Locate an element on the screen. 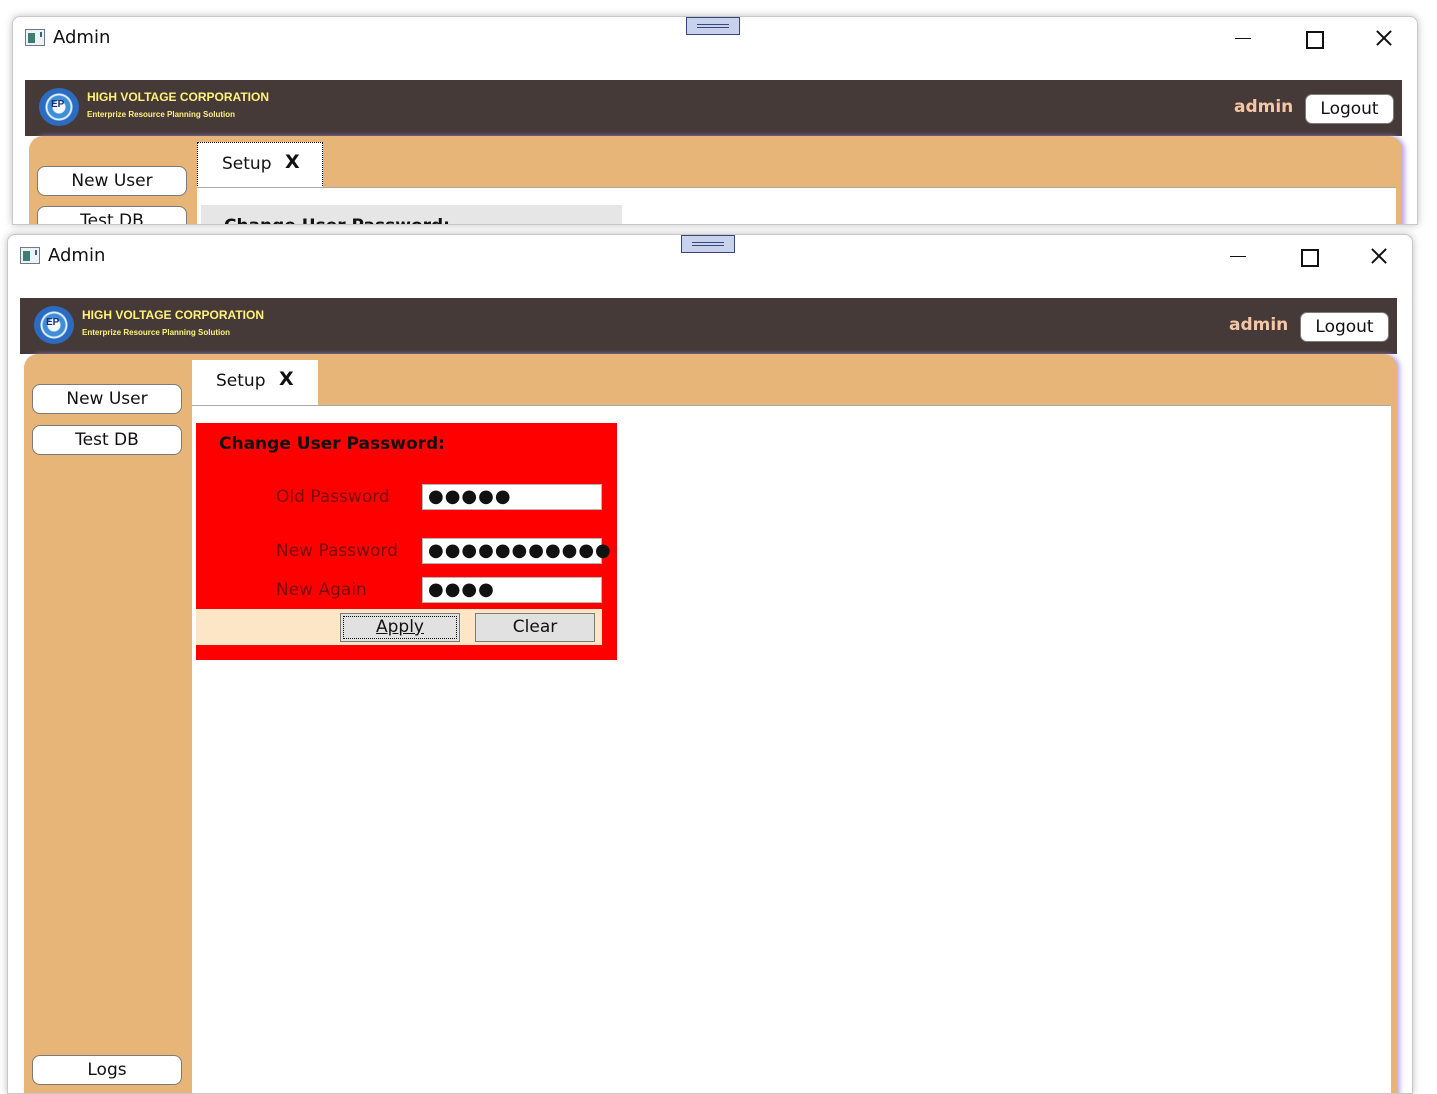  apply-button: Apply is located at coordinates (400, 627).